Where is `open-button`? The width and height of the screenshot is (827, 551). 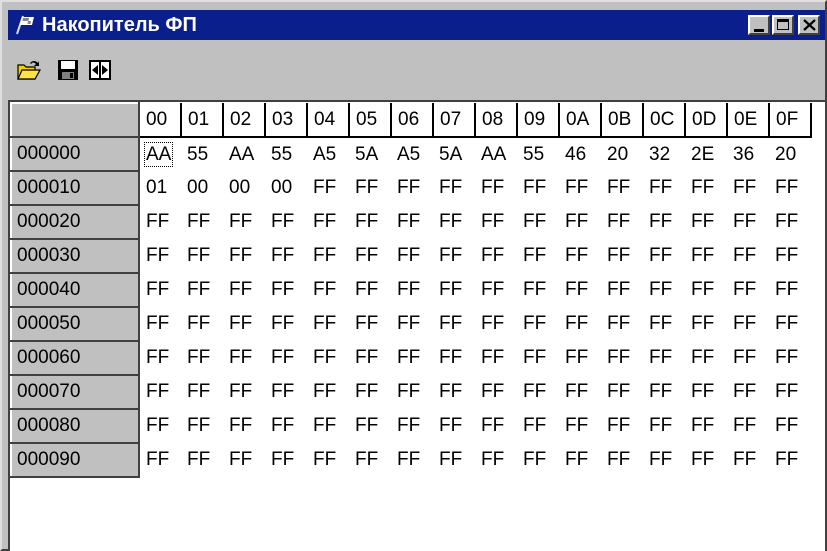 open-button is located at coordinates (29, 70).